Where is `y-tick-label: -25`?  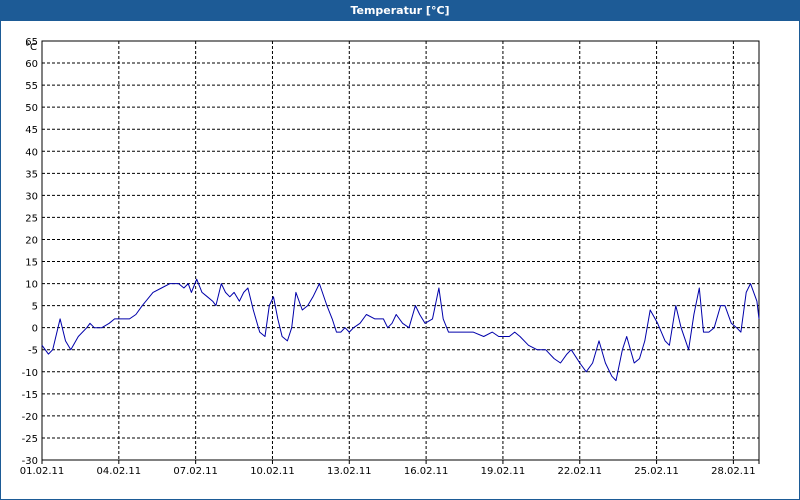 y-tick-label: -25 is located at coordinates (30, 439).